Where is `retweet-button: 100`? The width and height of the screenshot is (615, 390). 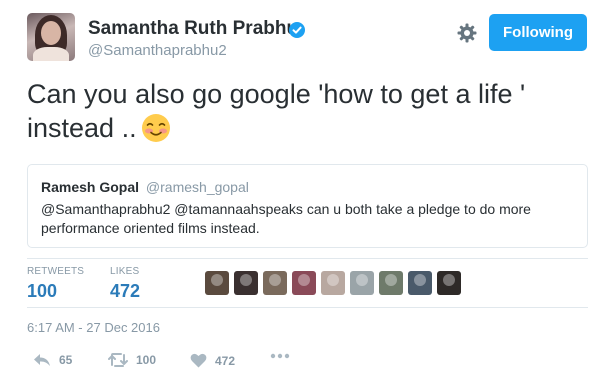
retweet-button: 100 is located at coordinates (132, 360).